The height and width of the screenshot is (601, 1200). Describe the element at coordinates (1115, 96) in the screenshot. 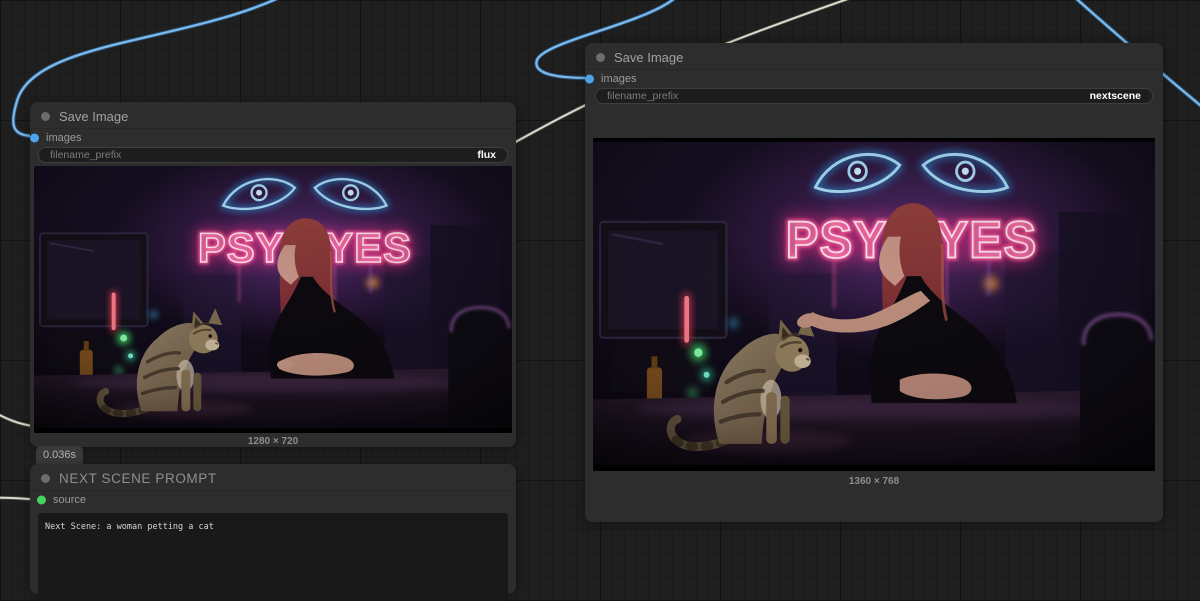

I see `widget-value: nextscene` at that location.